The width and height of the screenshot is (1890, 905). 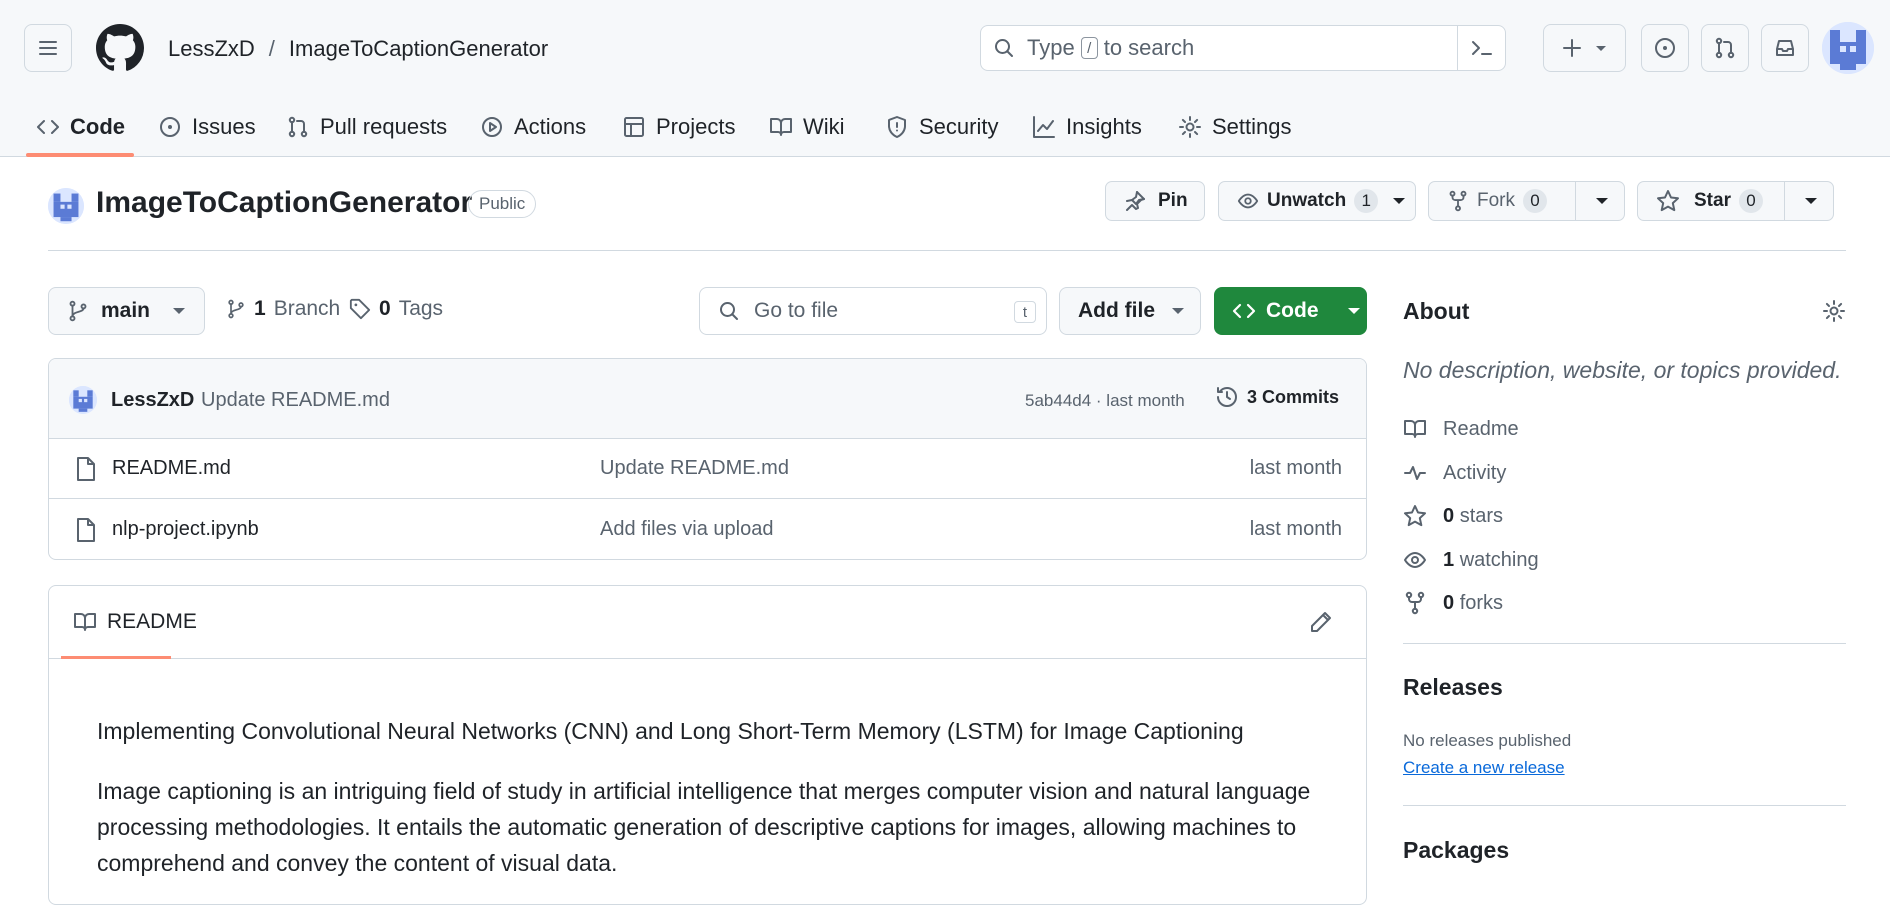 What do you see at coordinates (1173, 200) in the screenshot?
I see `pin-label: Pin` at bounding box center [1173, 200].